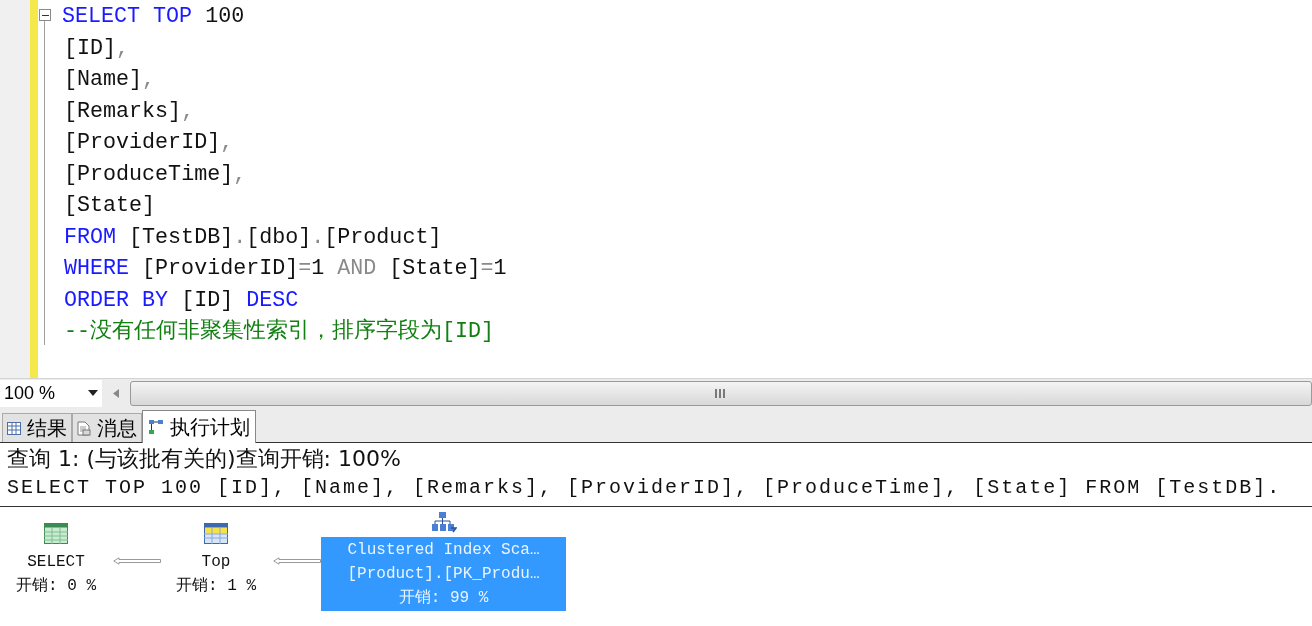 The height and width of the screenshot is (626, 1312). Describe the element at coordinates (97, 269) in the screenshot. I see `sql-keyword: WHERE` at that location.